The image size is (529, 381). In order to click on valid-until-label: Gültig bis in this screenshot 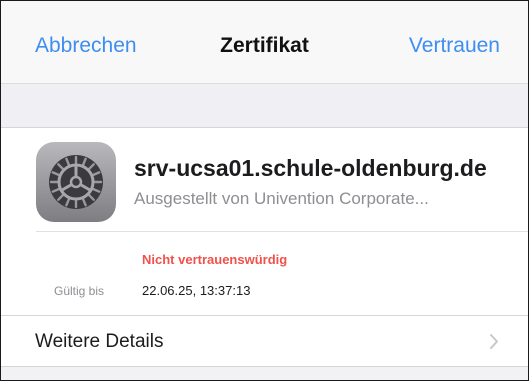, I will do `click(79, 291)`.